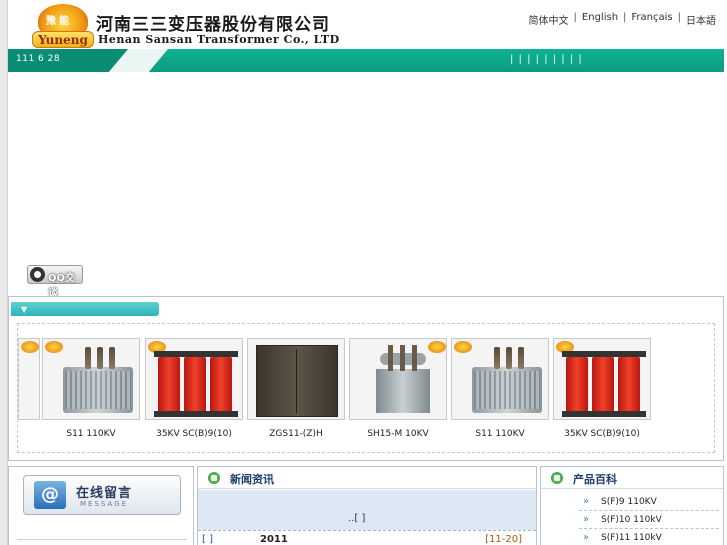  I want to click on qq-chat-label: QQ交谈, so click(62, 286).